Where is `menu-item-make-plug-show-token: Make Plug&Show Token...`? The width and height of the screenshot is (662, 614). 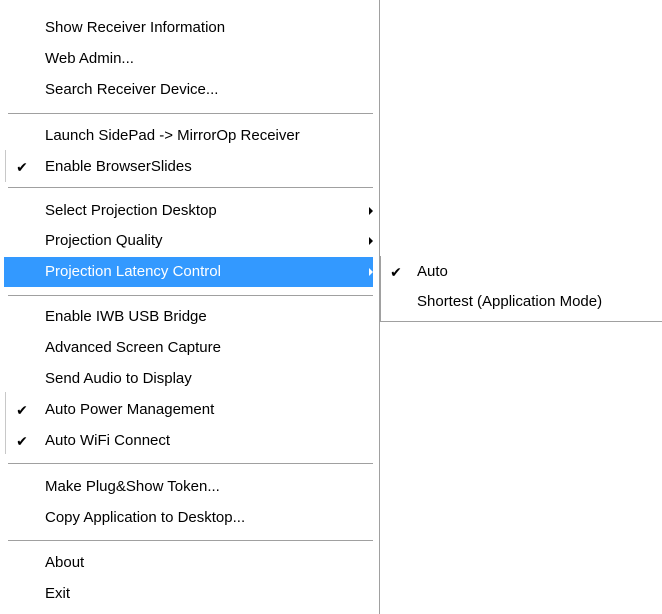 menu-item-make-plug-show-token: Make Plug&Show Token... is located at coordinates (188, 487).